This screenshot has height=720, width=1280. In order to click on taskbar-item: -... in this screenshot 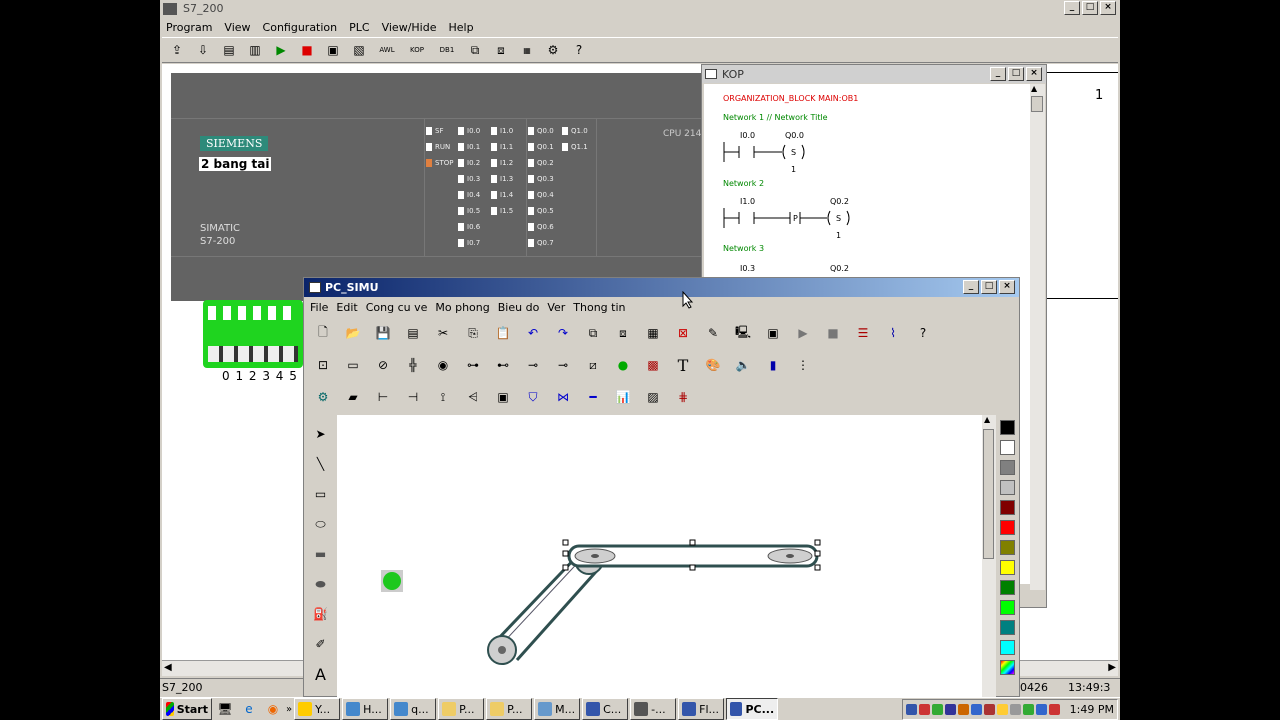, I will do `click(653, 709)`.